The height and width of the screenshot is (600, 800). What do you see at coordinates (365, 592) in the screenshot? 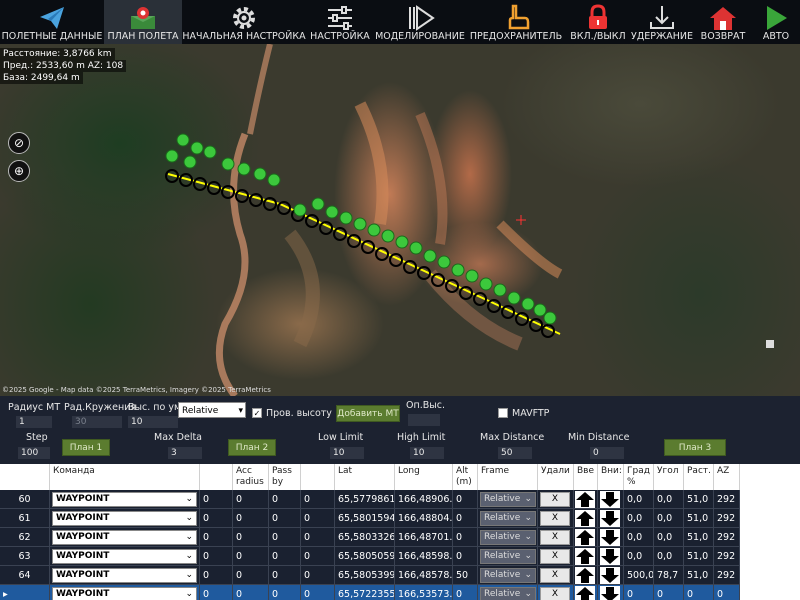
I see `lat-cell: 65,5722355` at bounding box center [365, 592].